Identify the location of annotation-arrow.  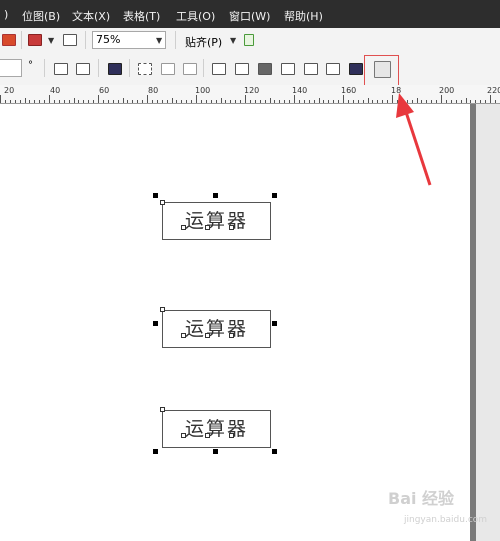
(414, 139).